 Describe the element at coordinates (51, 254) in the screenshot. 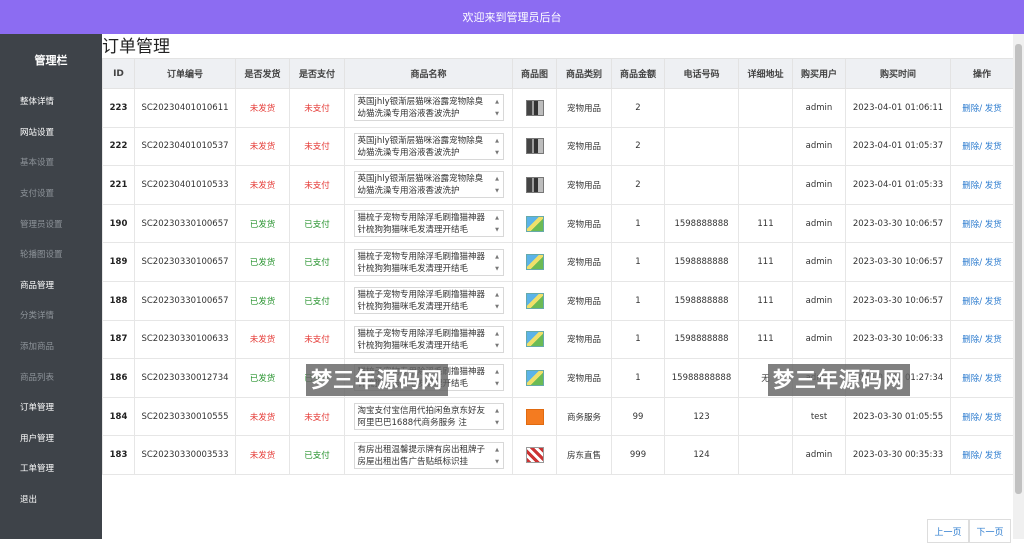

I see `sidebar-item: 轮播图设置` at that location.